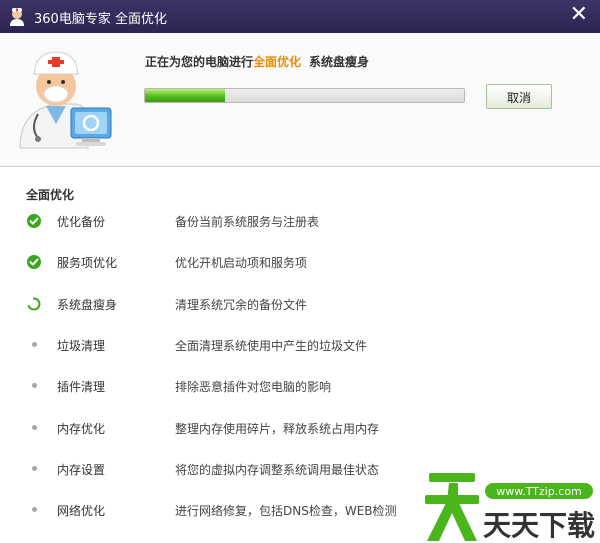  What do you see at coordinates (579, 15) in the screenshot?
I see `close-icon: ✕` at bounding box center [579, 15].